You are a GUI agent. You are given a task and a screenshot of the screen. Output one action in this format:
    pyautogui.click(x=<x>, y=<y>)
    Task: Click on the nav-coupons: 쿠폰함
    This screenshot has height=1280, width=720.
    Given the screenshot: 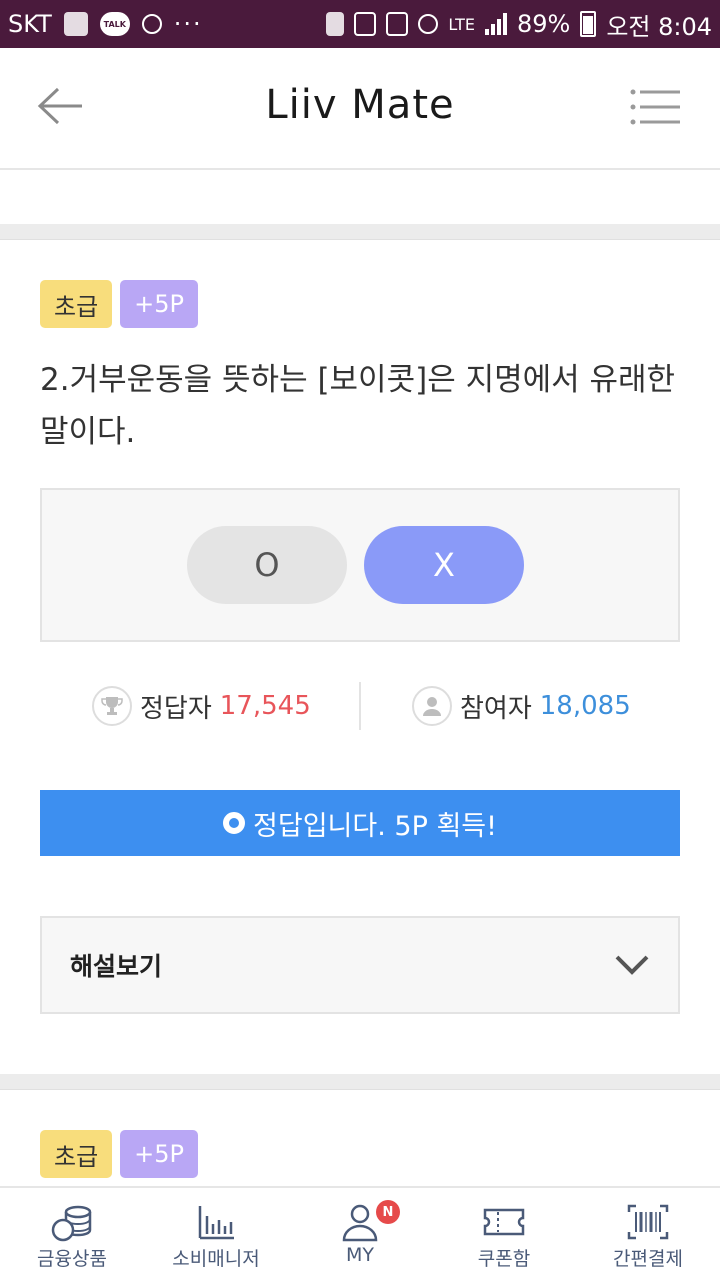 What is the action you would take?
    pyautogui.click(x=504, y=1234)
    